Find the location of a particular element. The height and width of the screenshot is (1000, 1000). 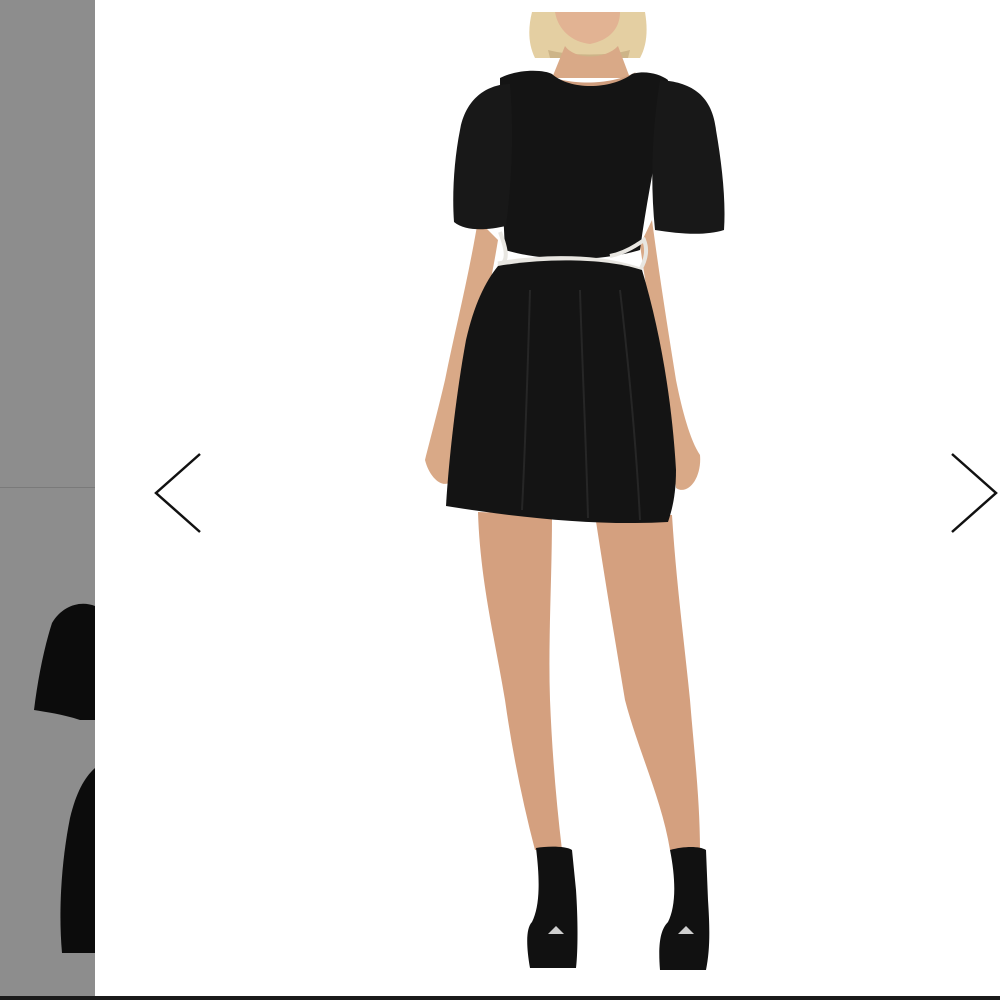

thumbnail-strip is located at coordinates (47, 500).